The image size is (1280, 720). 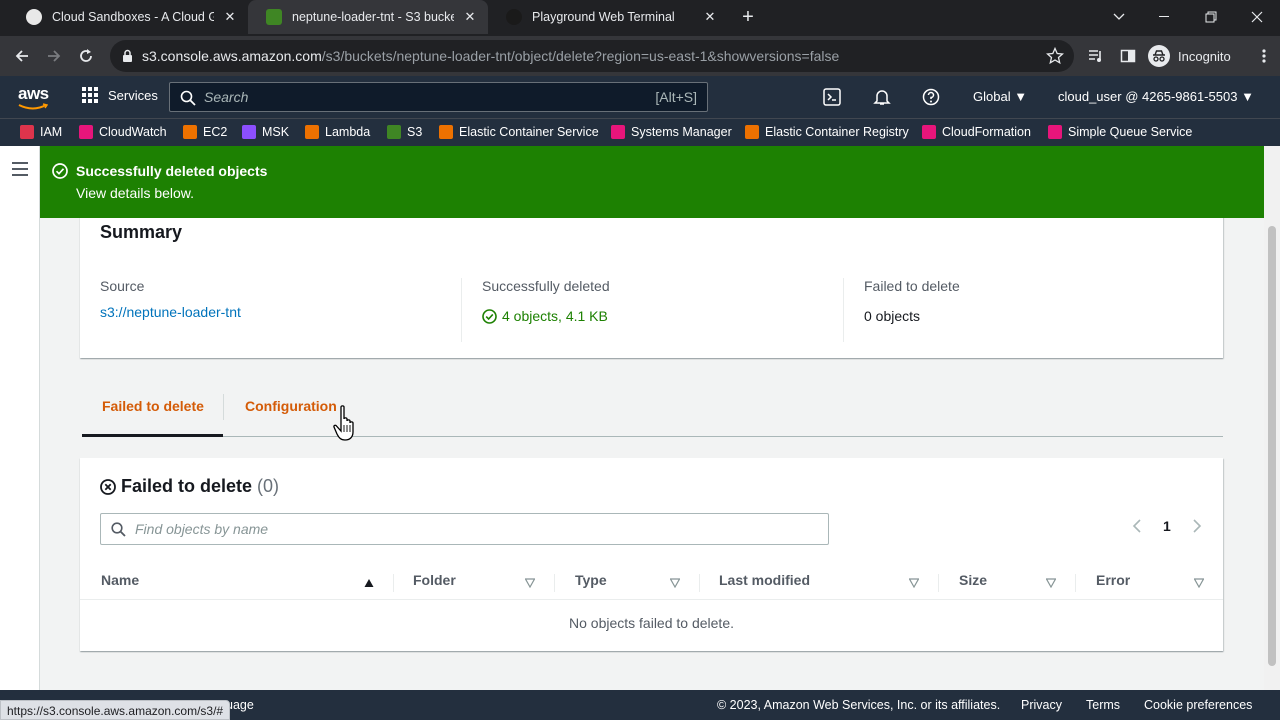 I want to click on column-header-last-modified: Last modified, so click(x=764, y=580).